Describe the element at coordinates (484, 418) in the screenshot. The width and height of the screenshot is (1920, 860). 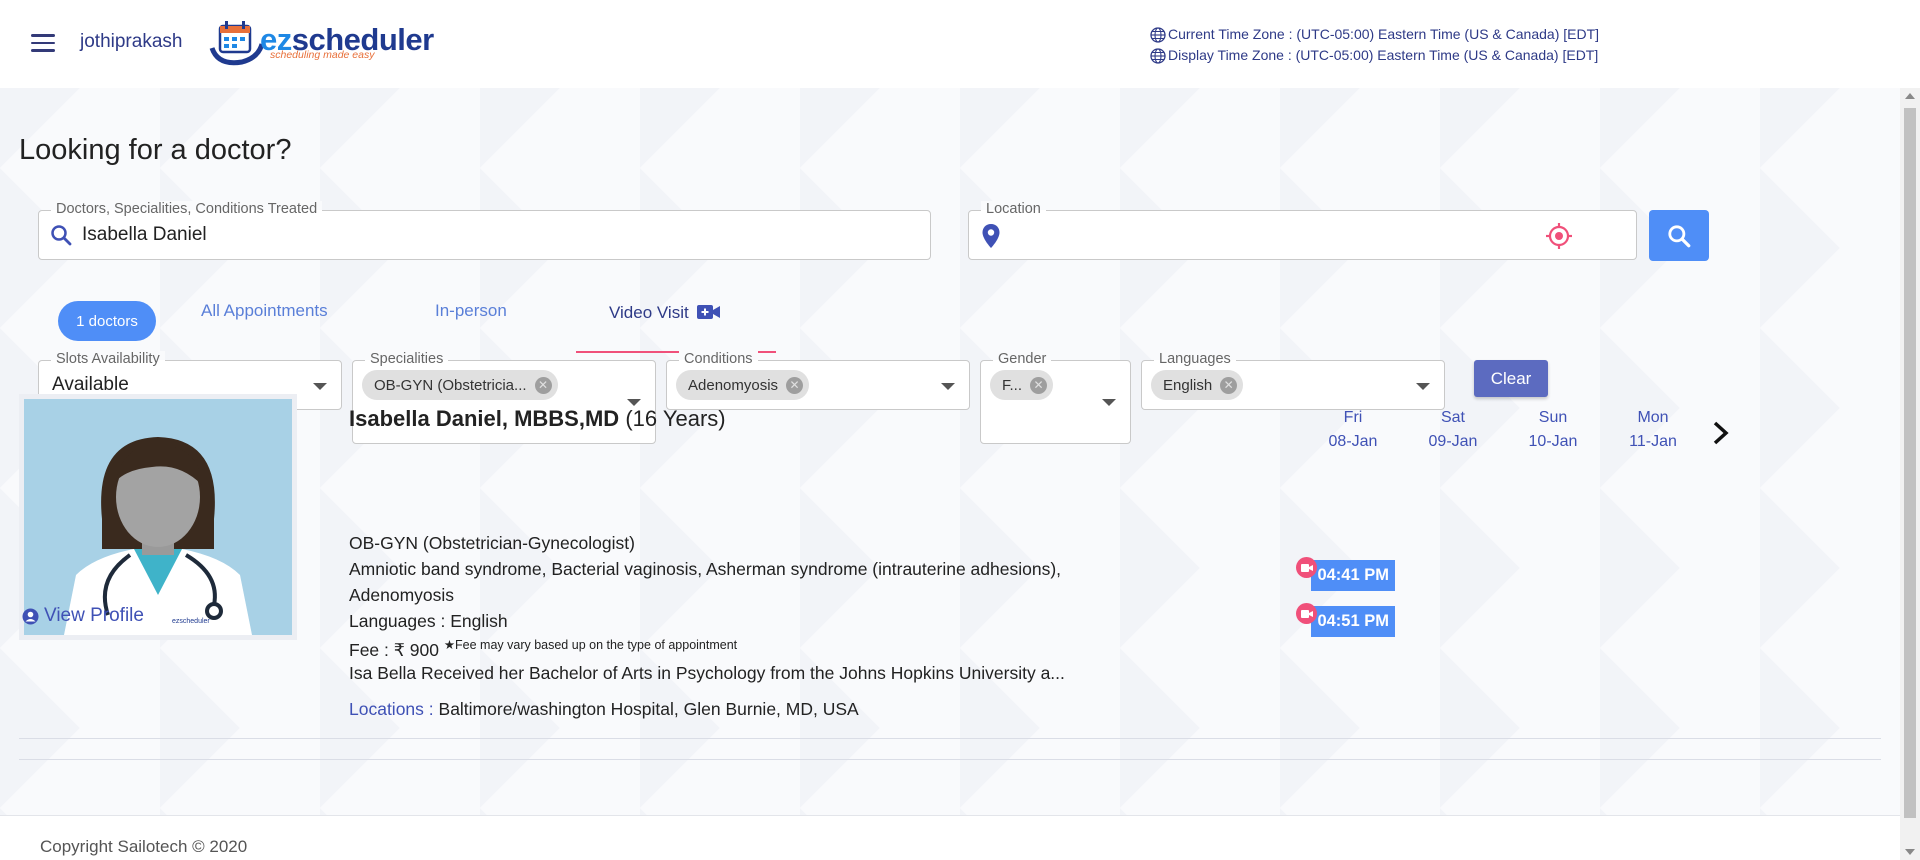
I see `doctor-name: Isabella Daniel, MBBS,MD` at that location.